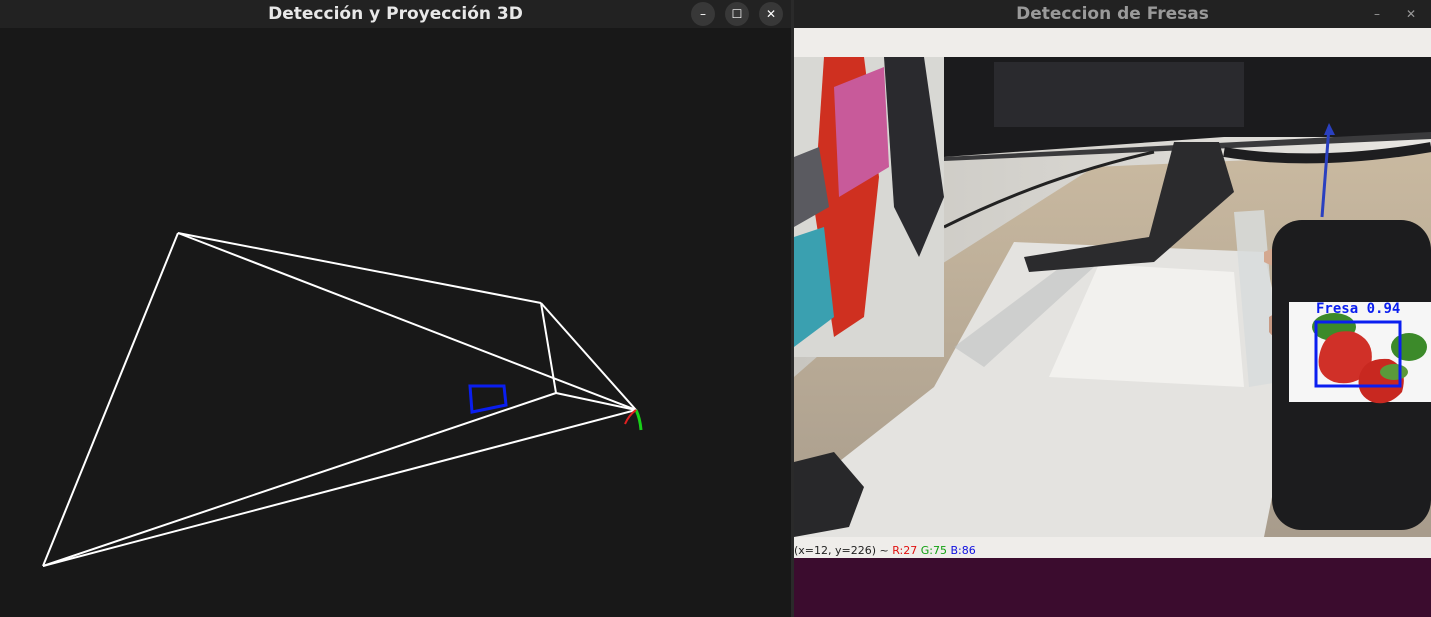  I want to click on pixel-g-value: G:75, so click(933, 550).